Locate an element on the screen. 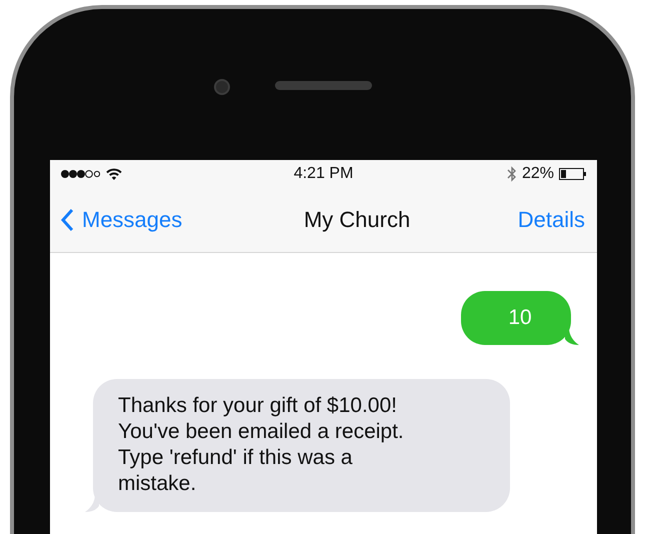  back-chevron-icon is located at coordinates (67, 220).